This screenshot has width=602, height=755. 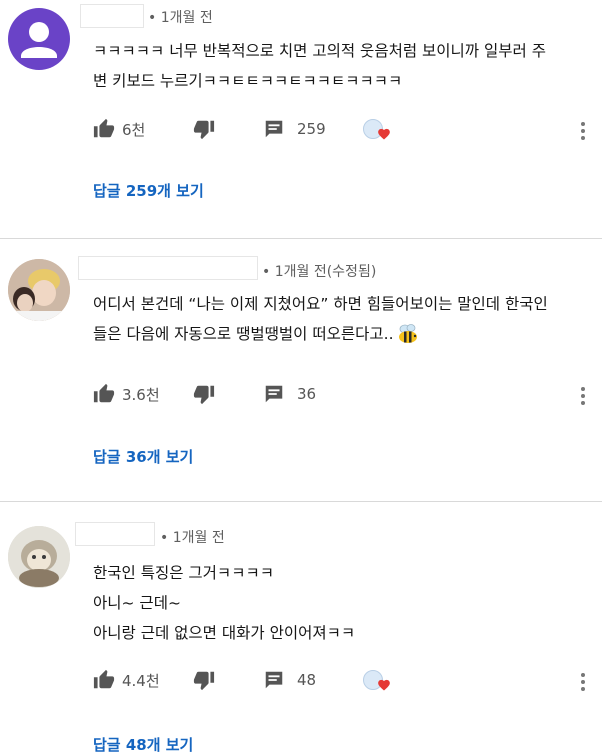 I want to click on reply-button: 259, so click(x=294, y=129).